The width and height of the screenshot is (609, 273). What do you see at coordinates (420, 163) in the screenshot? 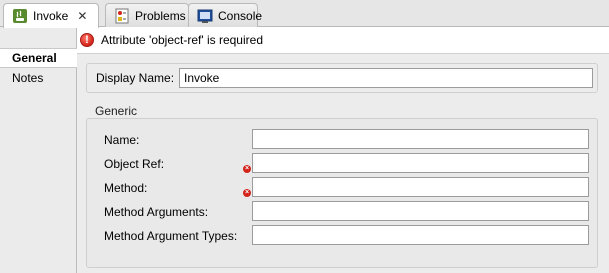
I see `object-ref-input` at bounding box center [420, 163].